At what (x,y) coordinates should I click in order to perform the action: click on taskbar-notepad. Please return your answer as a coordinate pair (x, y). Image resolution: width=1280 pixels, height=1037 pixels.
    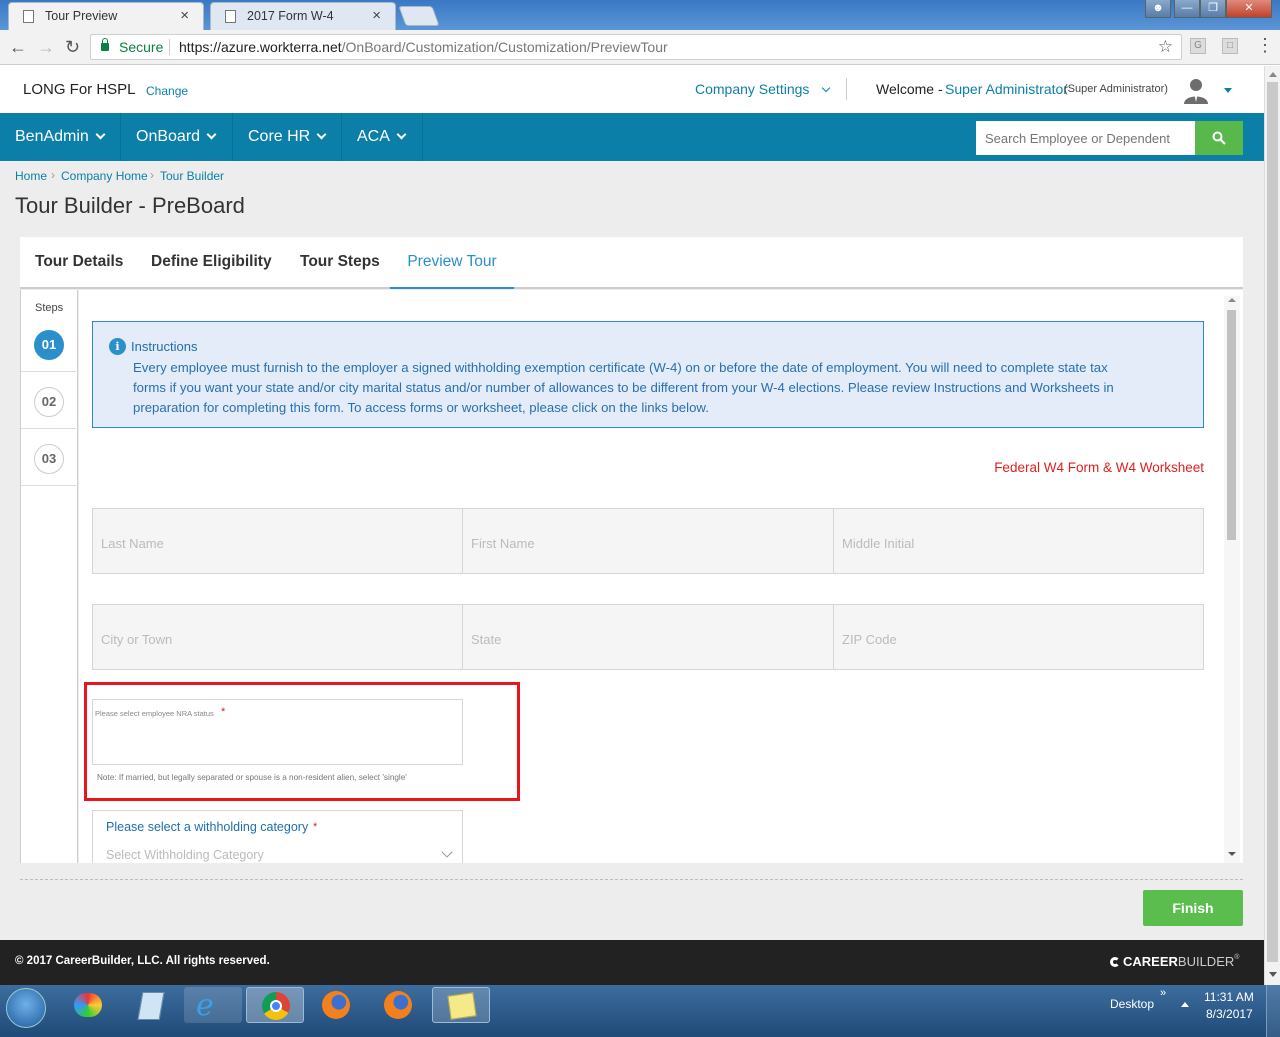
    Looking at the image, I should click on (151, 1005).